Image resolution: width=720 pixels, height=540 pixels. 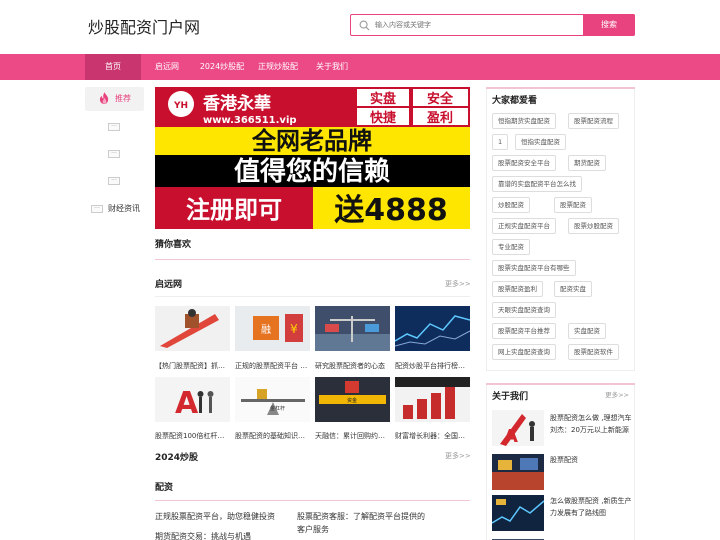 I want to click on banner-line3-right: 送4888, so click(x=391, y=210).